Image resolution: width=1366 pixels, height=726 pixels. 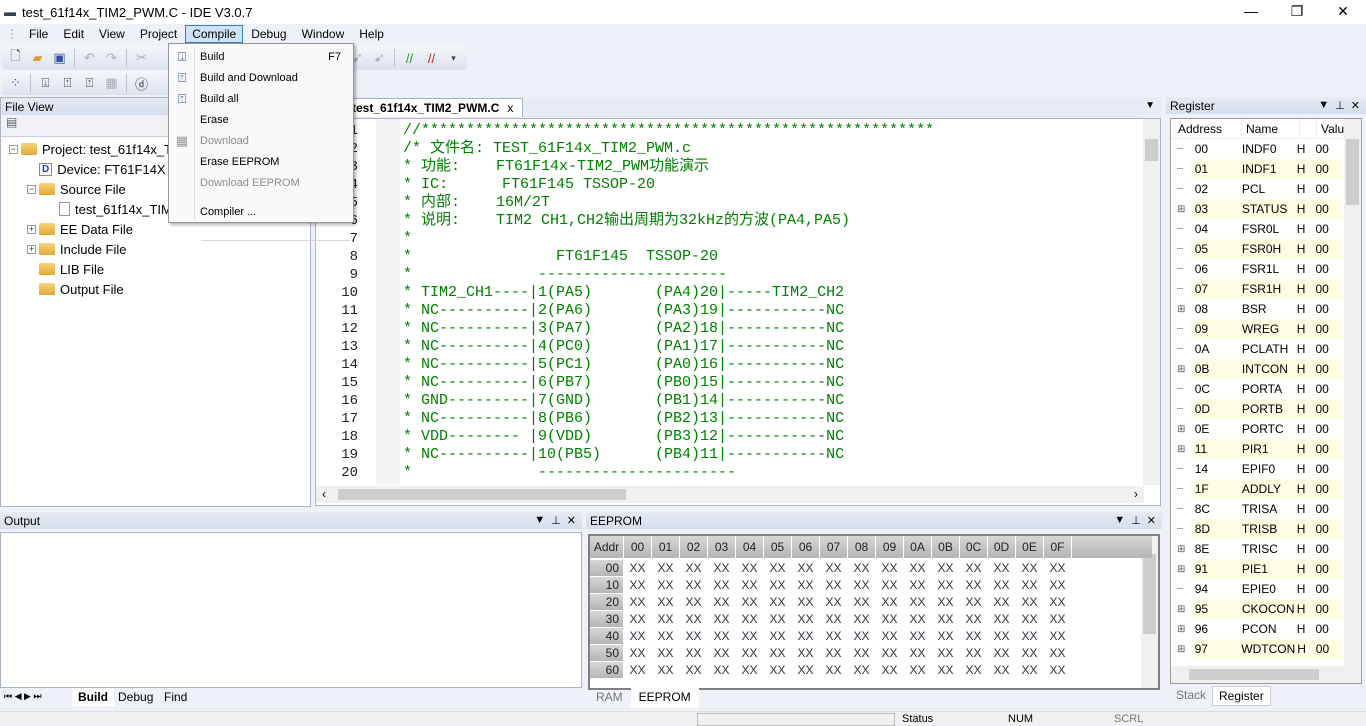 What do you see at coordinates (11, 122) in the screenshot?
I see `tree-view-icon: ▤` at bounding box center [11, 122].